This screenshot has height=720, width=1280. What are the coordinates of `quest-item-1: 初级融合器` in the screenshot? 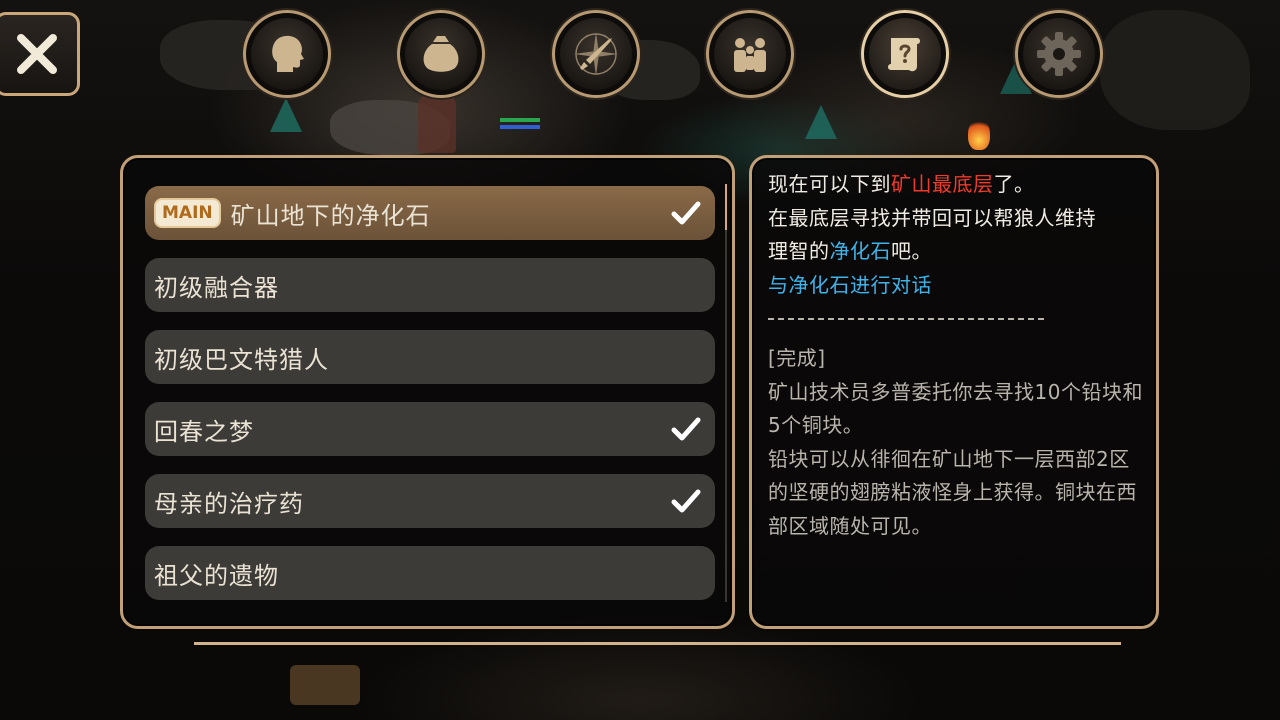 It's located at (430, 285).